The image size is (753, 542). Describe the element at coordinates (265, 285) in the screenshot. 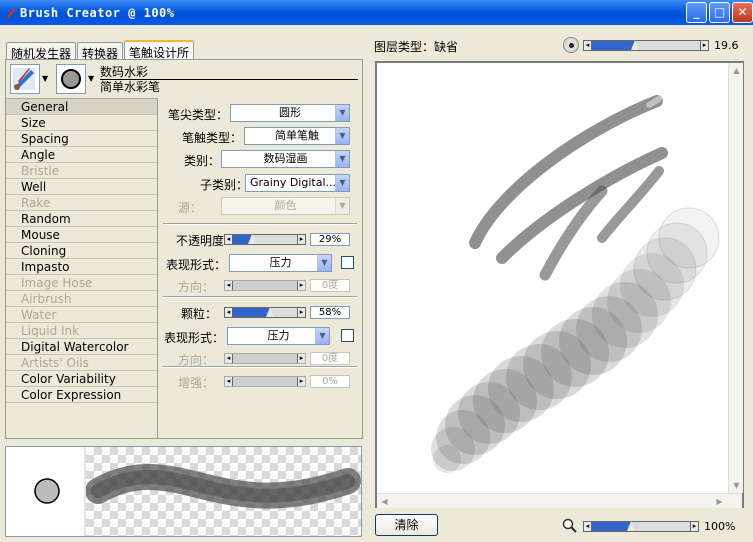

I see `opacity-direction-slider: ◂ ▸` at that location.